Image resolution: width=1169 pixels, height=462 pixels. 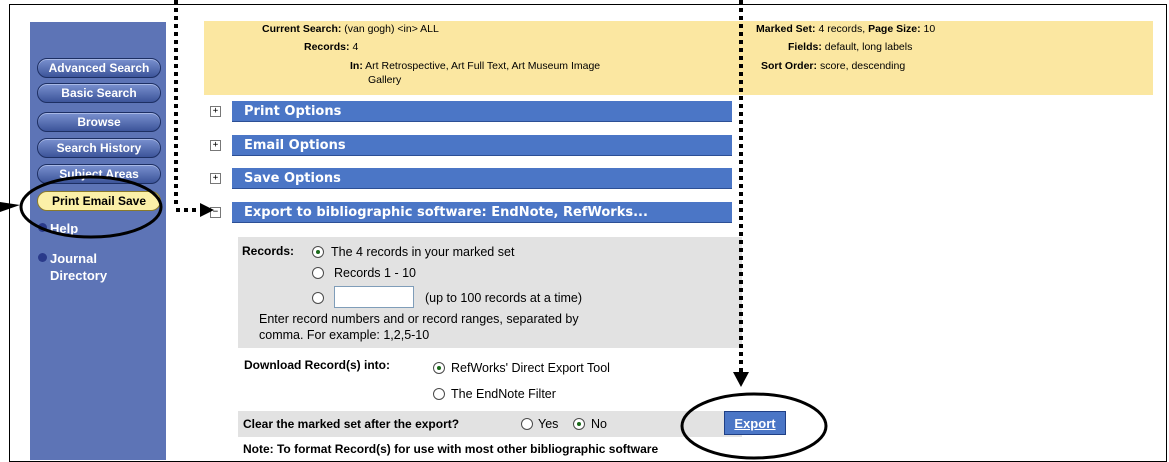 What do you see at coordinates (754, 426) in the screenshot?
I see `highlight-circle-export` at bounding box center [754, 426].